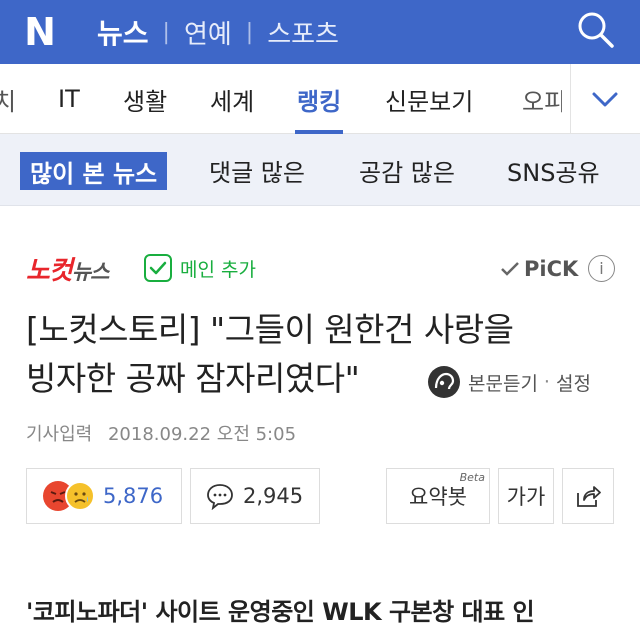 The width and height of the screenshot is (640, 640). Describe the element at coordinates (273, 496) in the screenshot. I see `comment-count: 2,945` at that location.